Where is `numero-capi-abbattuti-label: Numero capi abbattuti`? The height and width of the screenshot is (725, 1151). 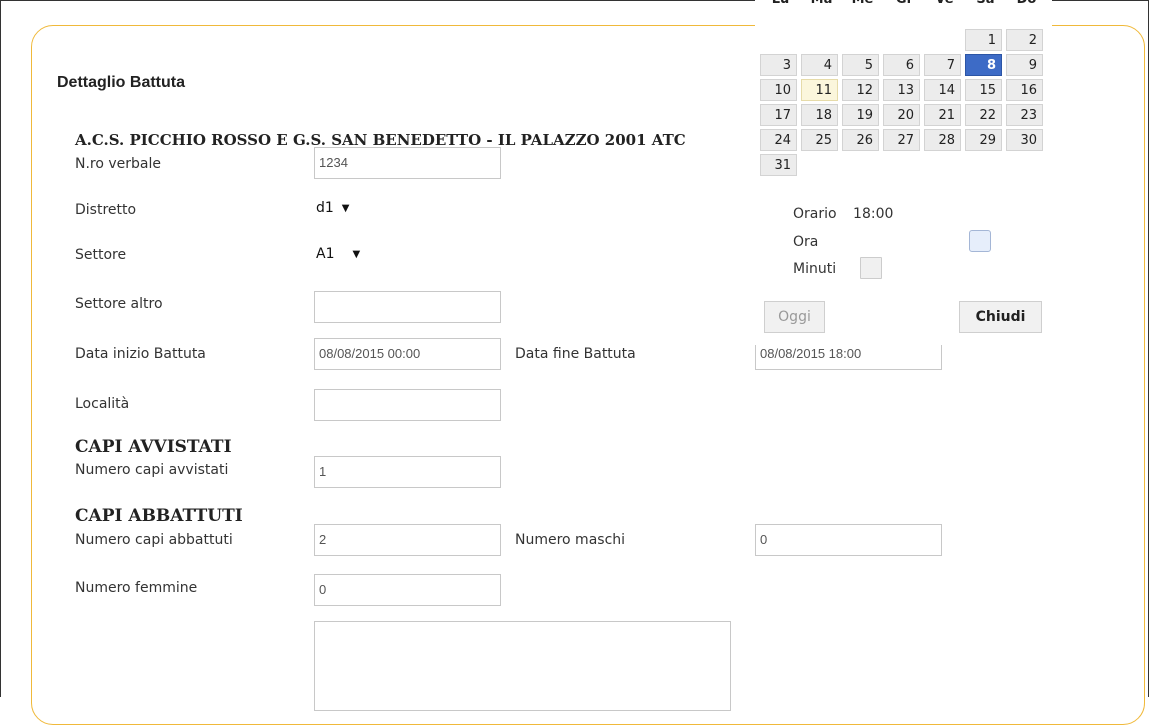 numero-capi-abbattuti-label: Numero capi abbattuti is located at coordinates (154, 540).